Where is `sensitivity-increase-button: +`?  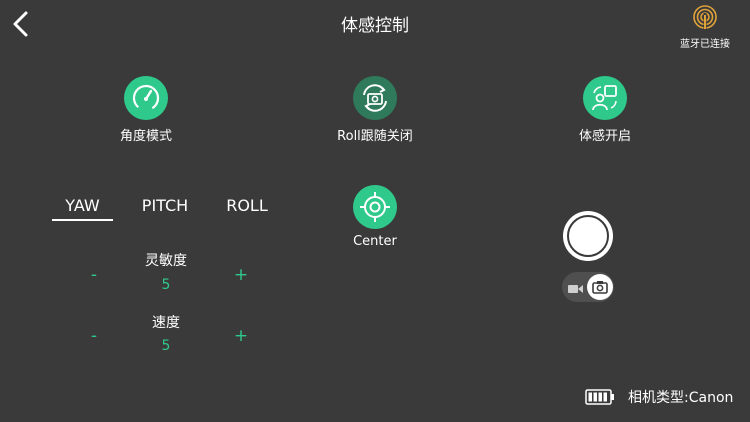 sensitivity-increase-button: + is located at coordinates (241, 275).